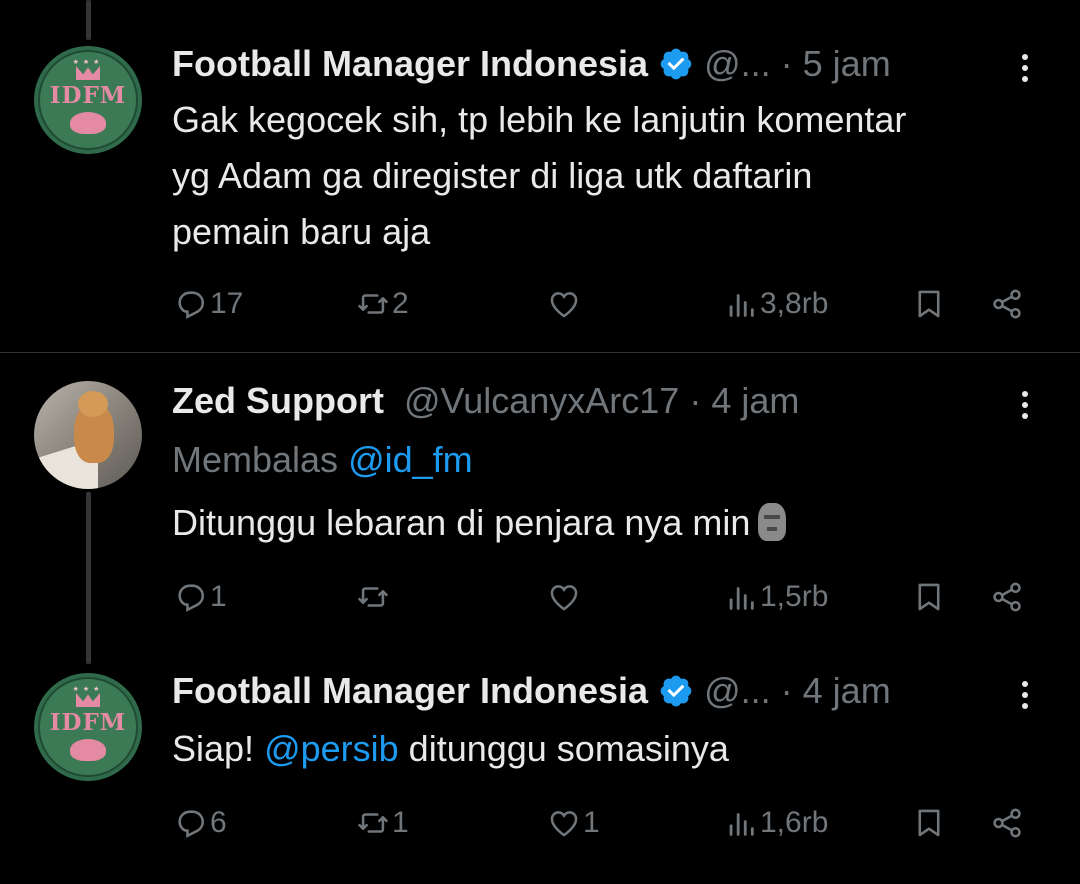  I want to click on reply-button: 1, so click(200, 597).